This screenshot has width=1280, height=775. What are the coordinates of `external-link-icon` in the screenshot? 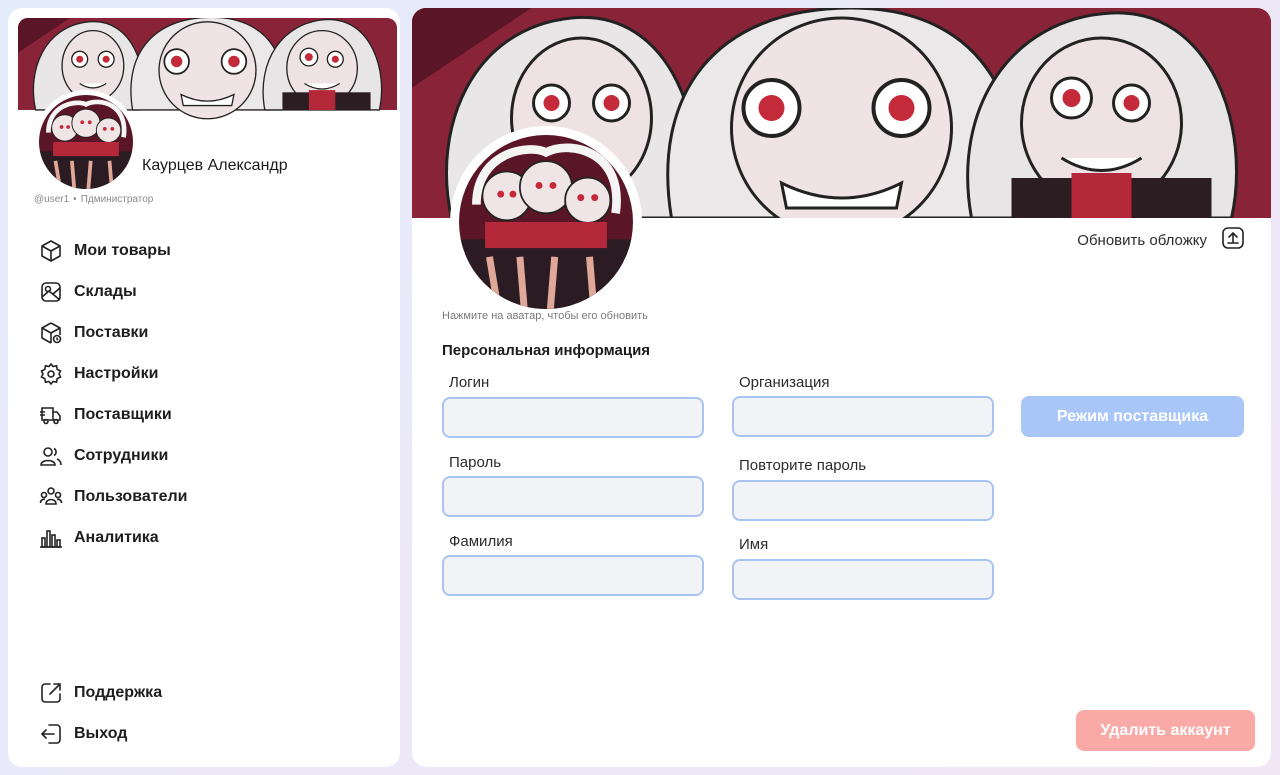 It's located at (51, 693).